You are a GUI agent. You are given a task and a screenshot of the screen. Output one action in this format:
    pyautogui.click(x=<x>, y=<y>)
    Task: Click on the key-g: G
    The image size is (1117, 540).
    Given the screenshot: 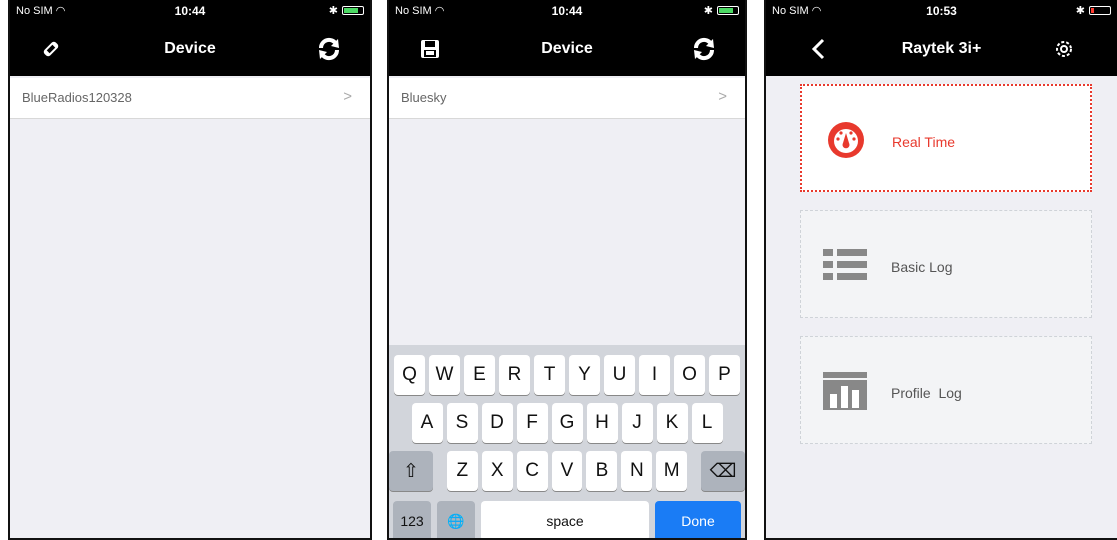 What is the action you would take?
    pyautogui.click(x=567, y=423)
    